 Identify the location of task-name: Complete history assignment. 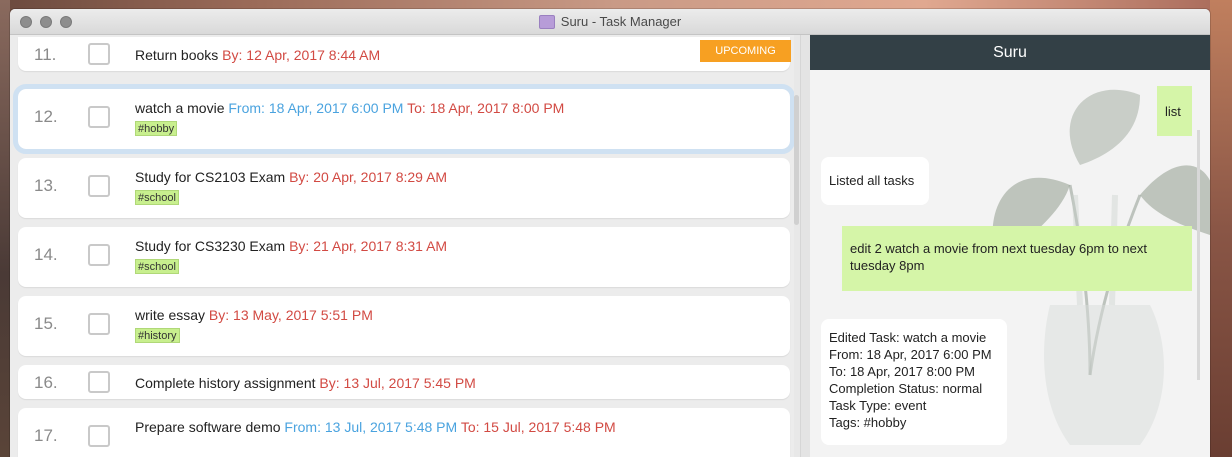
(225, 383).